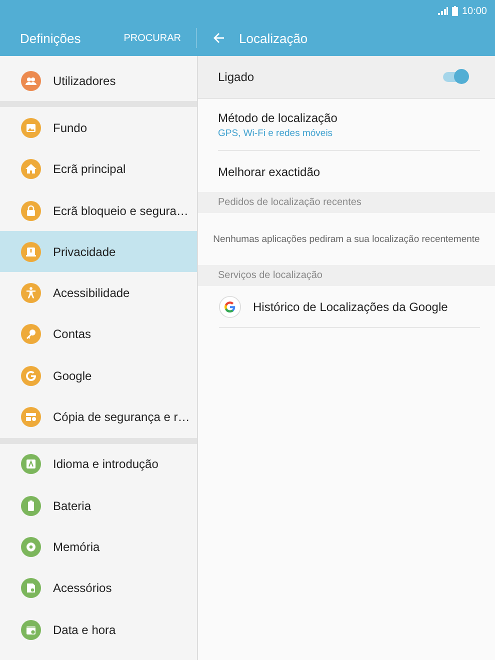 The image size is (495, 660). Describe the element at coordinates (349, 125) in the screenshot. I see `setting-item: Método de localização GPS, Wi-Fi e redes móveis` at that location.